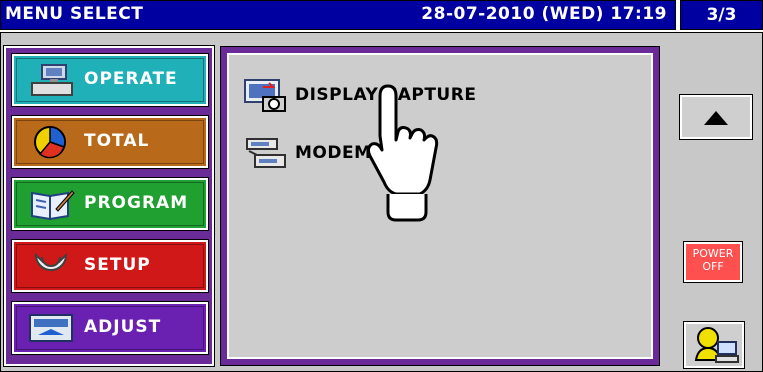 The width and height of the screenshot is (763, 372). What do you see at coordinates (721, 15) in the screenshot?
I see `page-indicator: 3/3` at bounding box center [721, 15].